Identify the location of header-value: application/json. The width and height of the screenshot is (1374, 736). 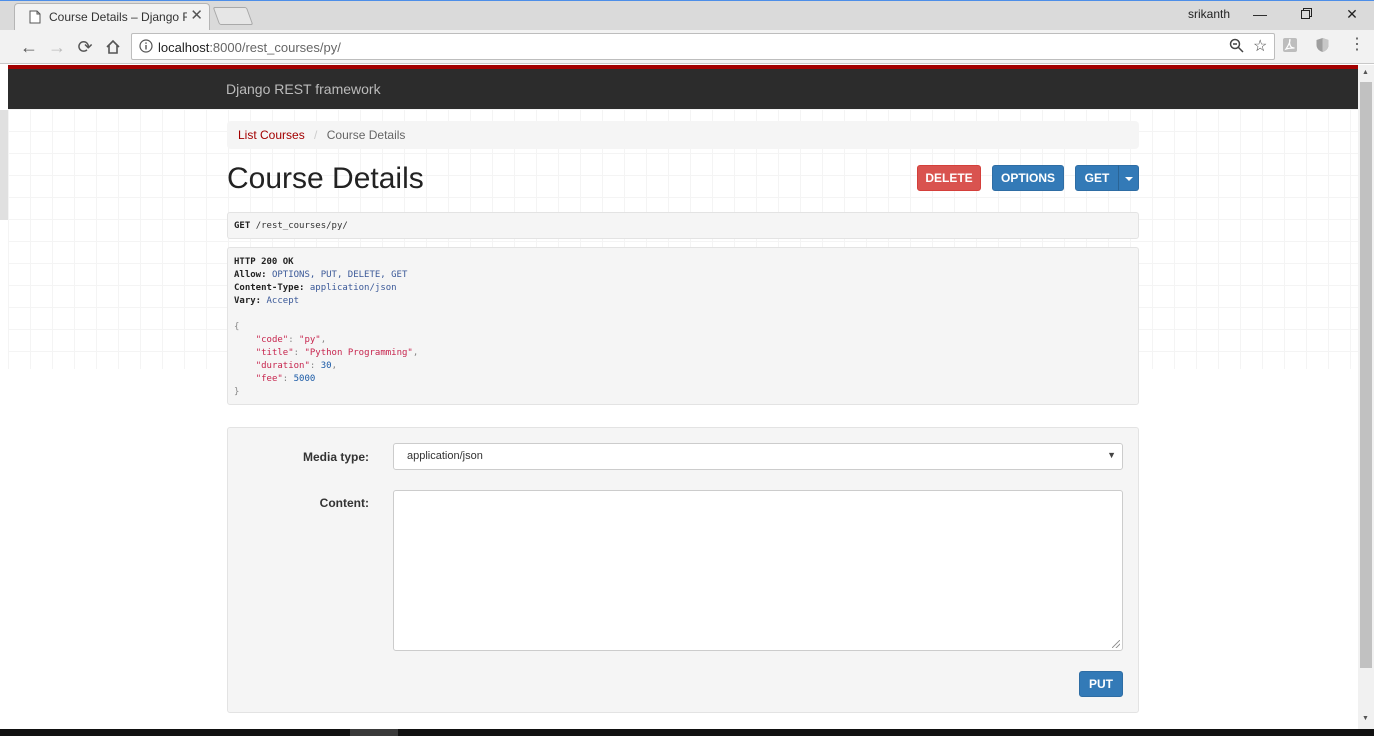
(353, 288).